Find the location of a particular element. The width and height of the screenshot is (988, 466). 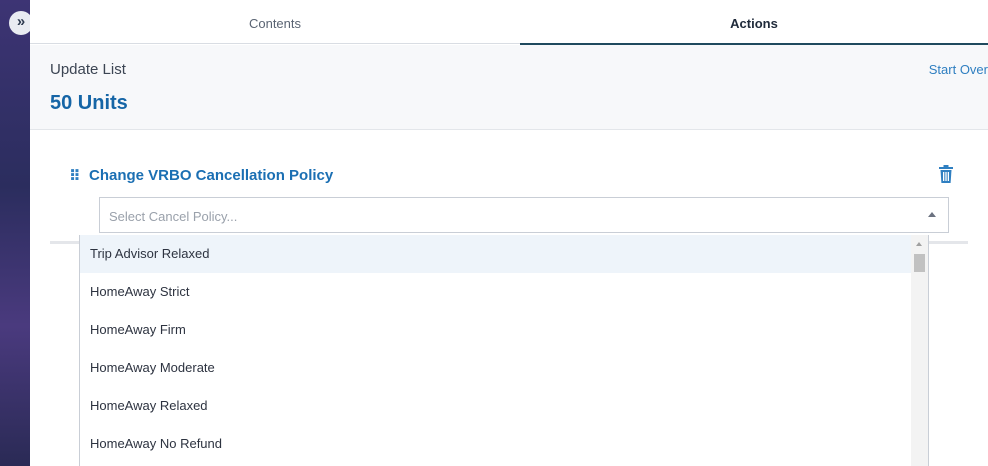

drag-handle-icon: ⠿ is located at coordinates (75, 176).